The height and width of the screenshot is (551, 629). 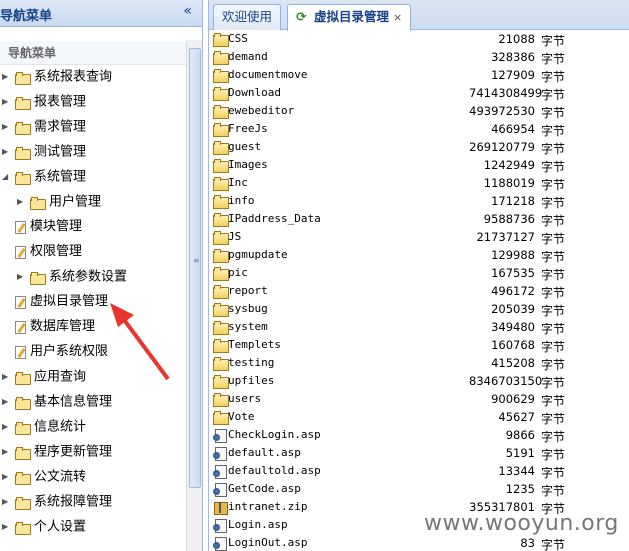 I want to click on file-name: Login.asp, so click(x=258, y=524).